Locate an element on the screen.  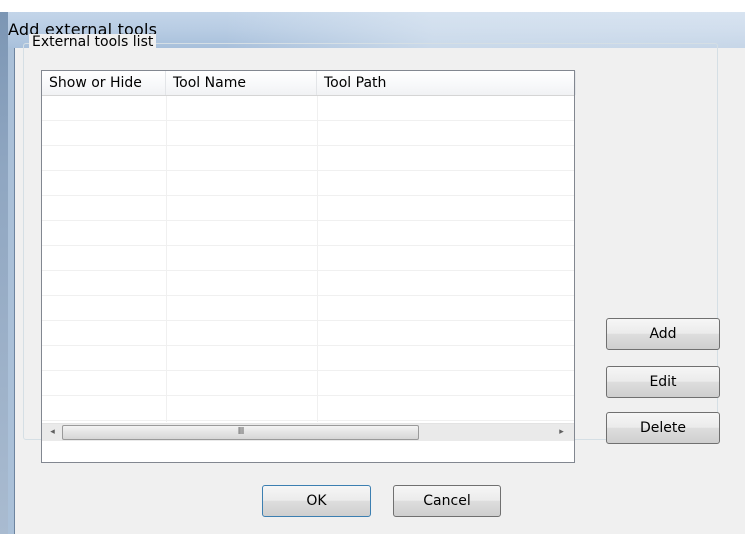
scroll-right-arrow-icon: ▸ is located at coordinates (561, 432).